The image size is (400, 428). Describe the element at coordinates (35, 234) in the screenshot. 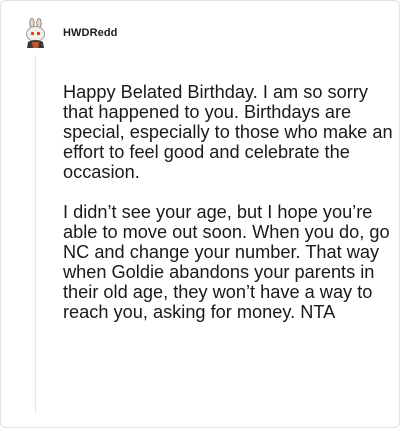

I see `thread-collapse-line` at that location.